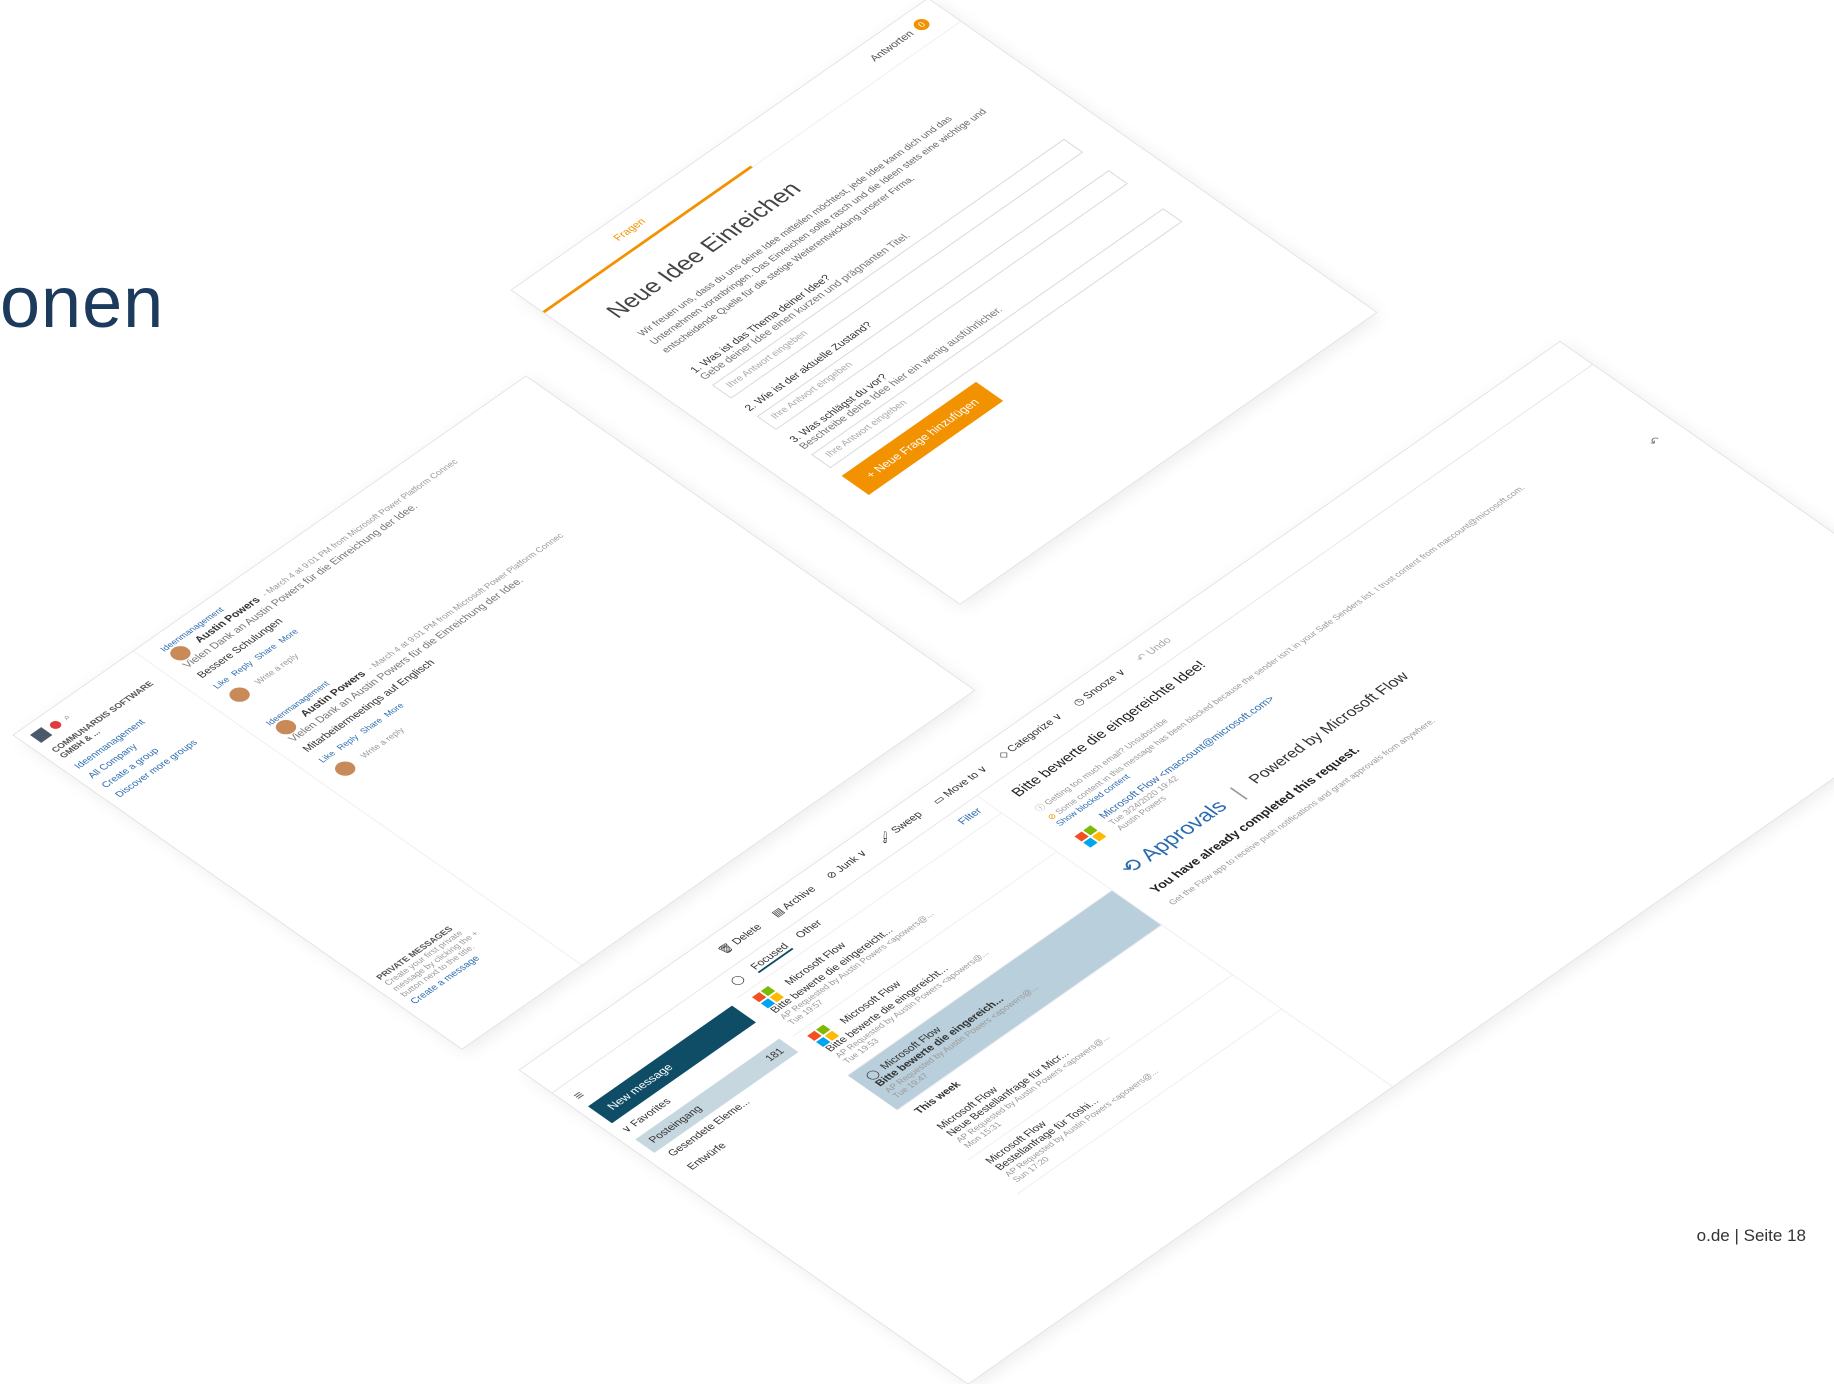  Describe the element at coordinates (799, 898) in the screenshot. I see `archive-label: Archive` at that location.